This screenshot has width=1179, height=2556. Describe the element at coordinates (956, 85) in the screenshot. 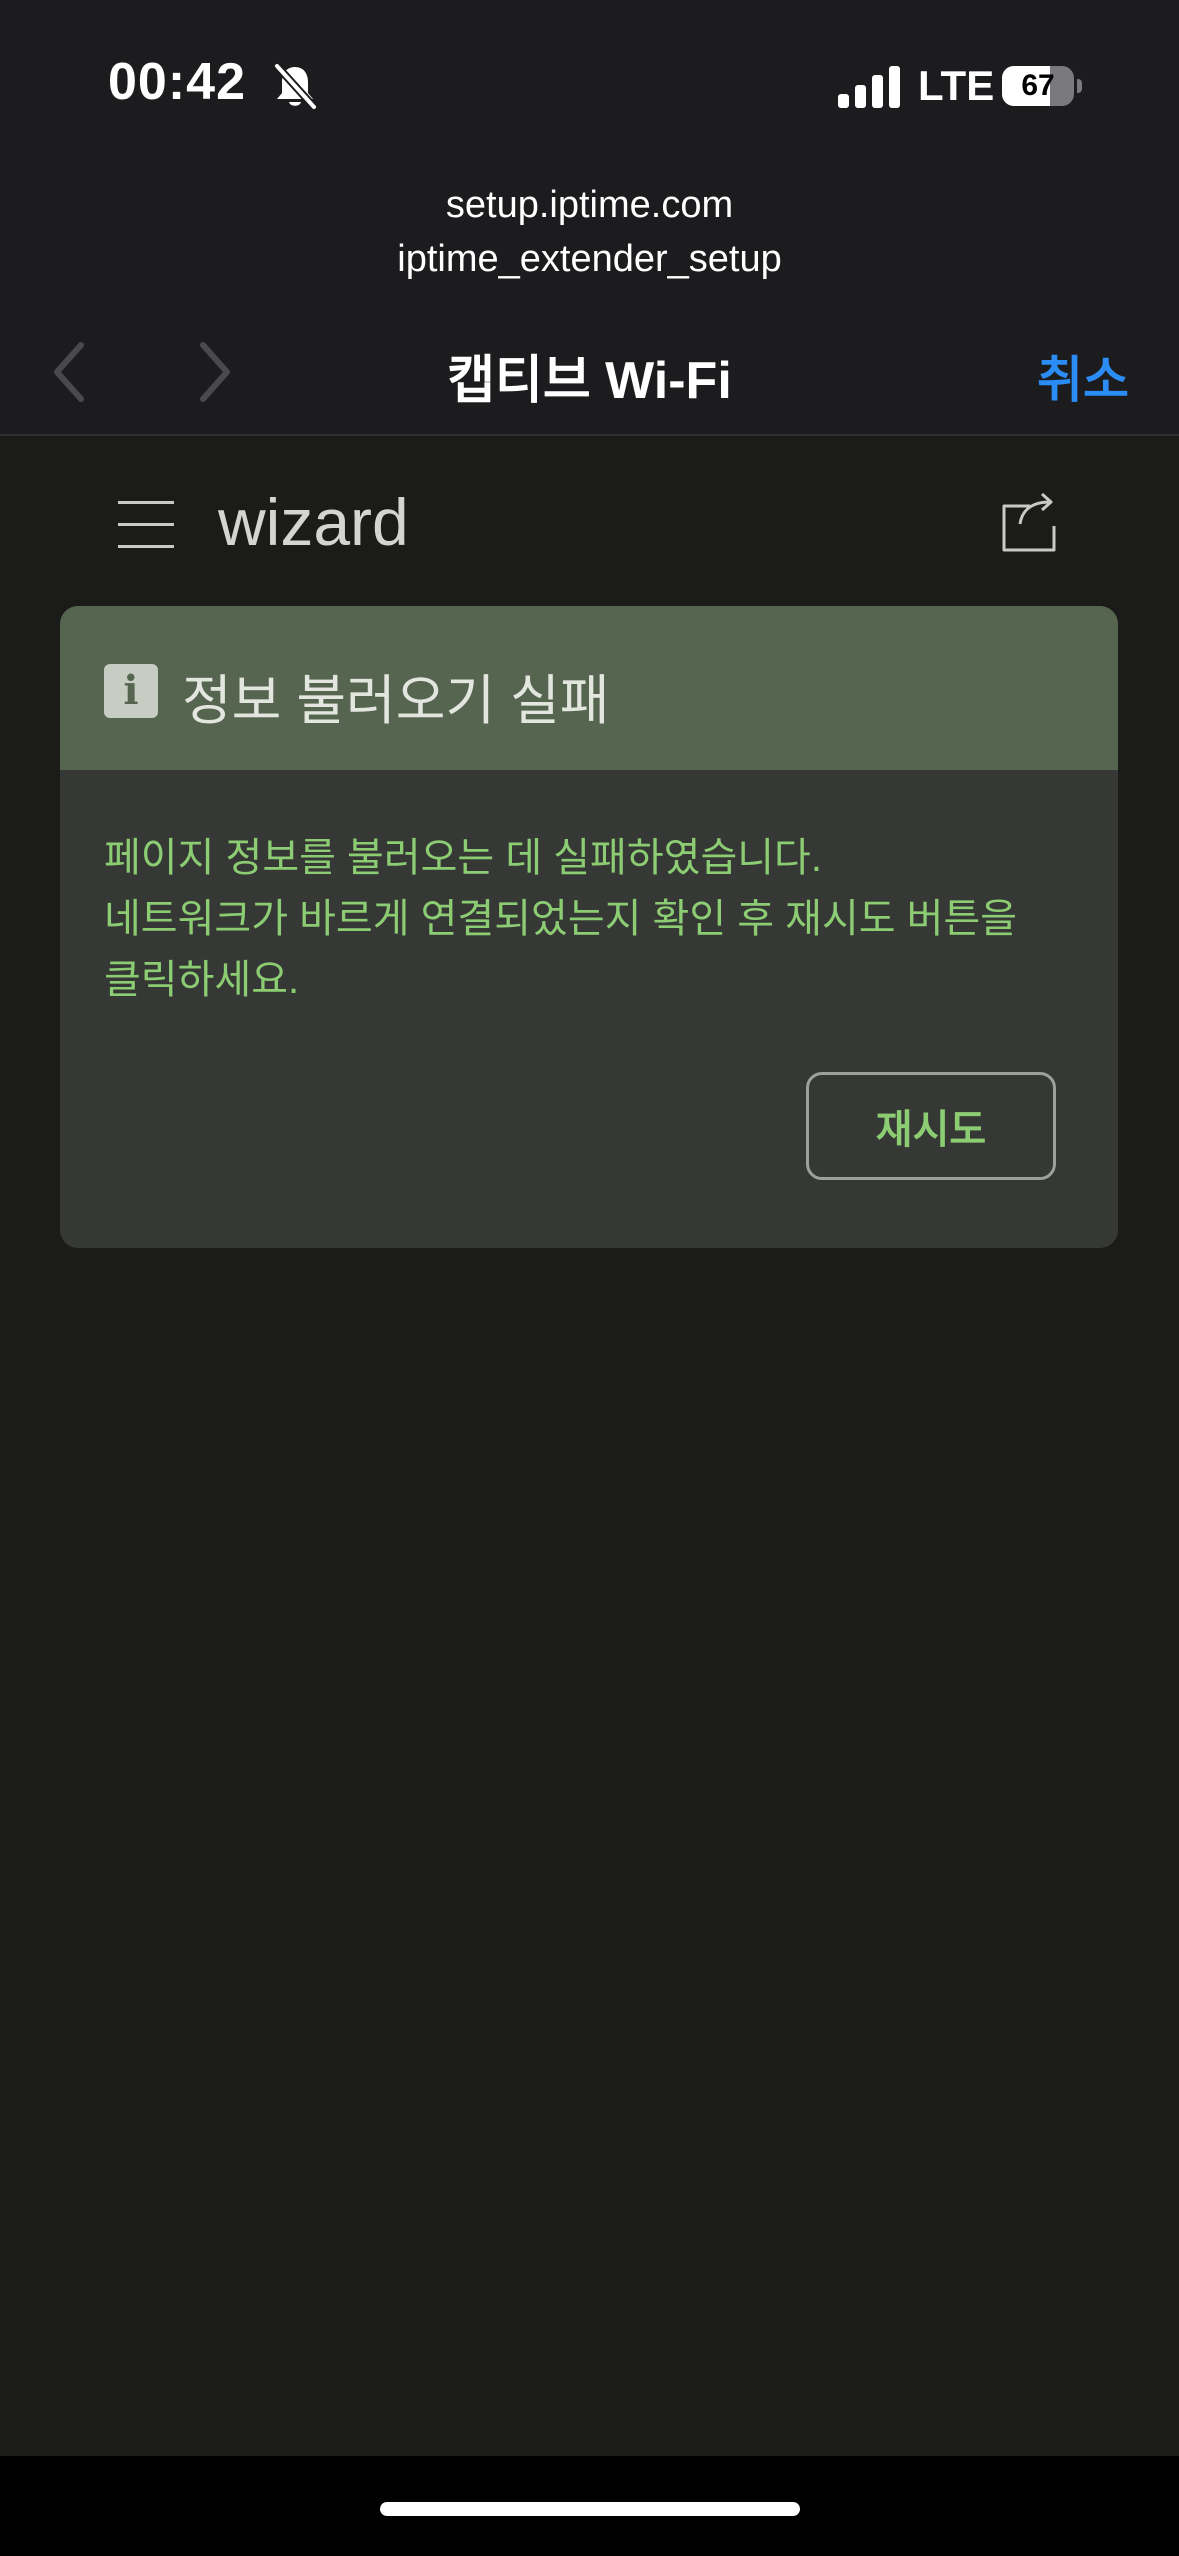

I see `network-type: LTE` at that location.